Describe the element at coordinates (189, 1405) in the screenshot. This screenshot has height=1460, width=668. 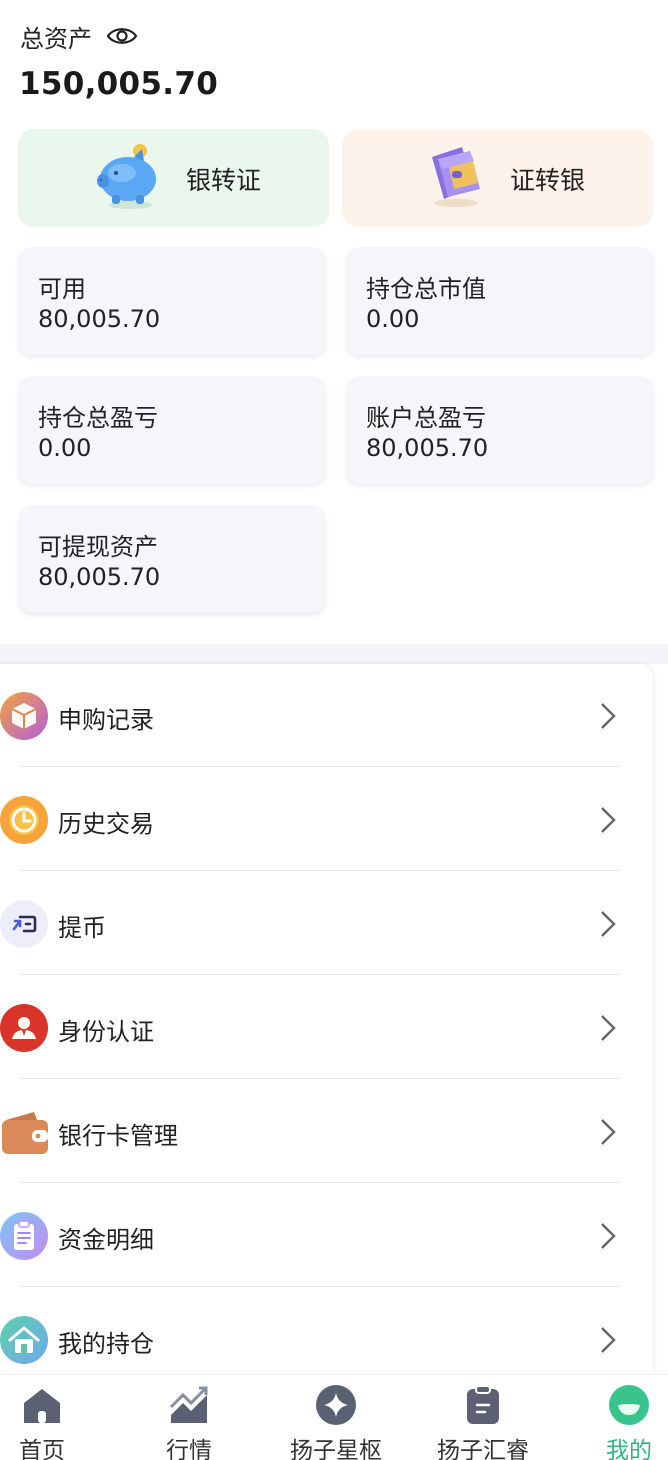
I see `chart-icon` at that location.